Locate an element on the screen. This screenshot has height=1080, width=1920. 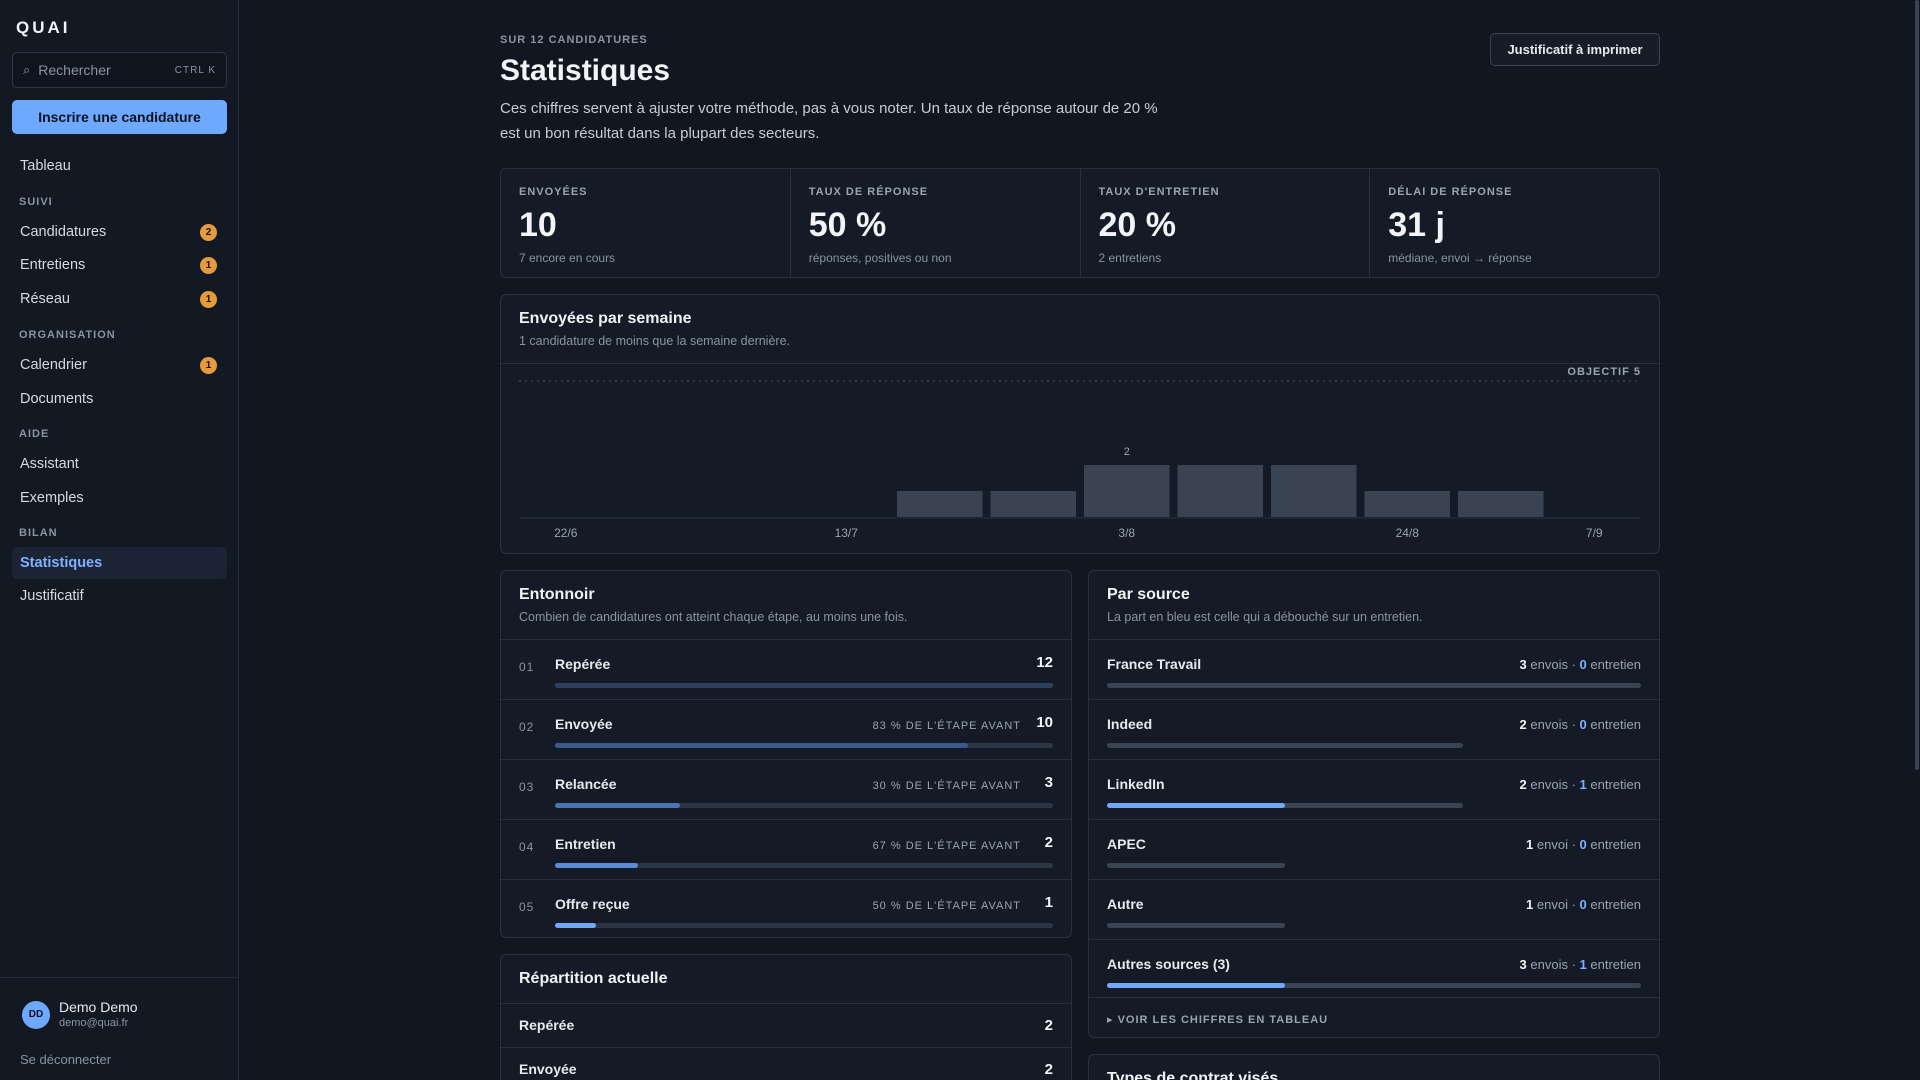
step-name: Entretien is located at coordinates (585, 844).